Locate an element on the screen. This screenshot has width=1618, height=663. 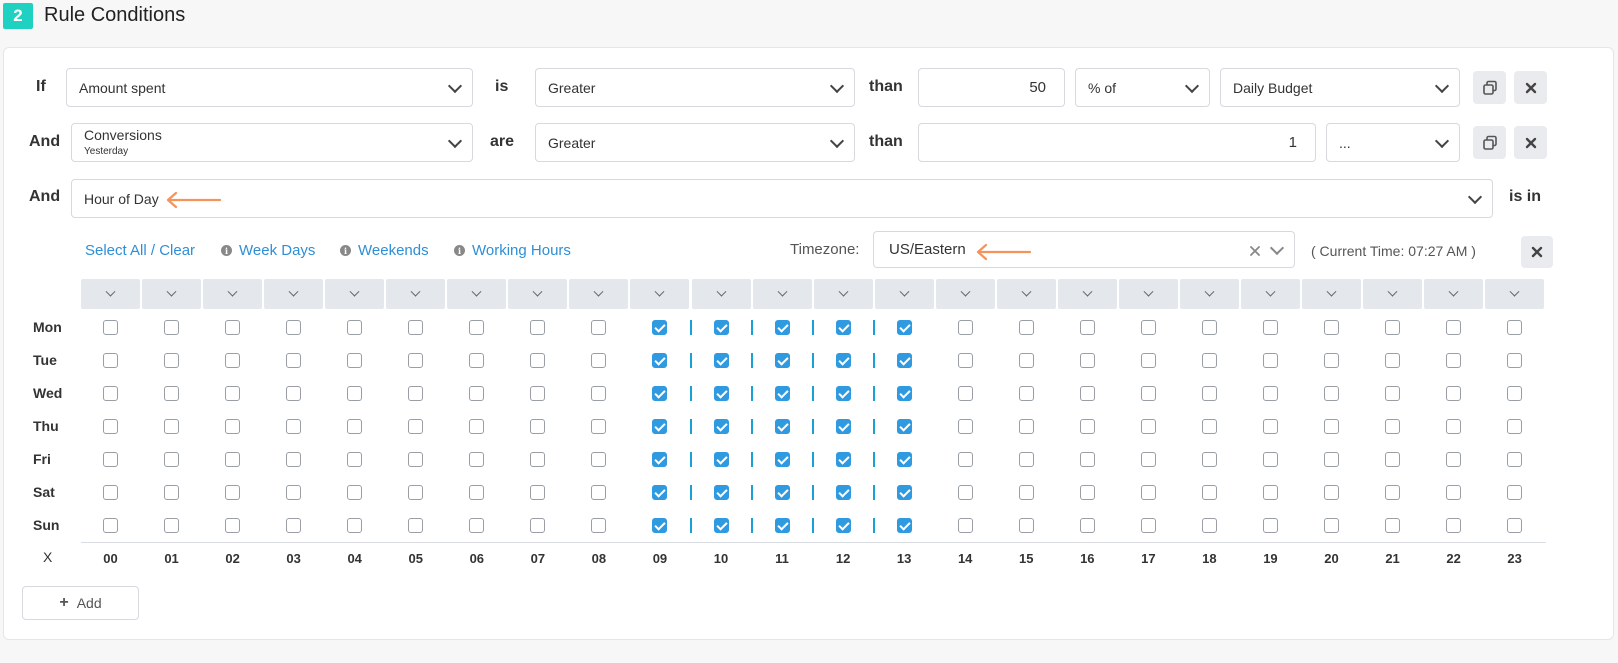
metric-select: Amount spent is located at coordinates (269, 87).